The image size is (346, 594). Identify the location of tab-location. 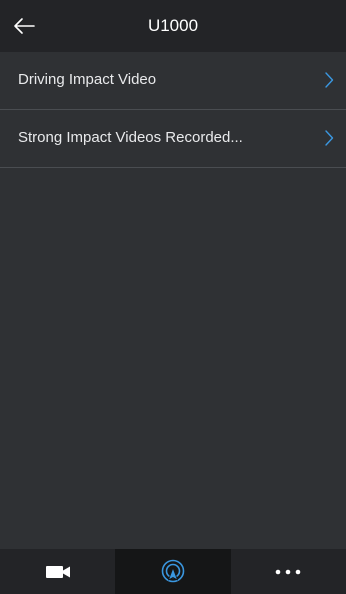
(173, 571).